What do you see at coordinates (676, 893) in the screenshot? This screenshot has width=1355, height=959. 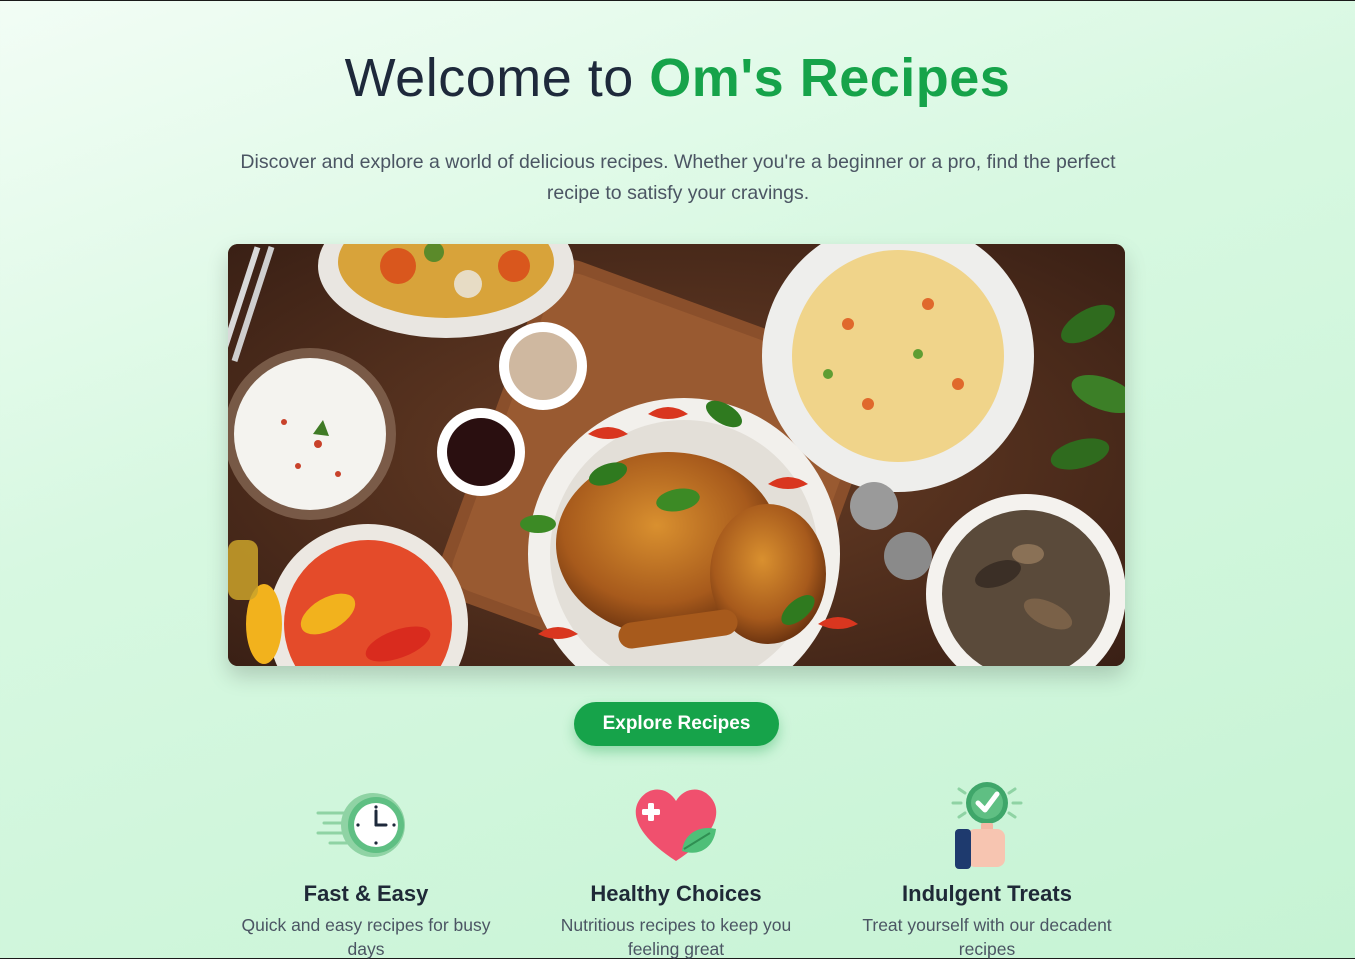 I see `feature-title: Healthy Choices` at bounding box center [676, 893].